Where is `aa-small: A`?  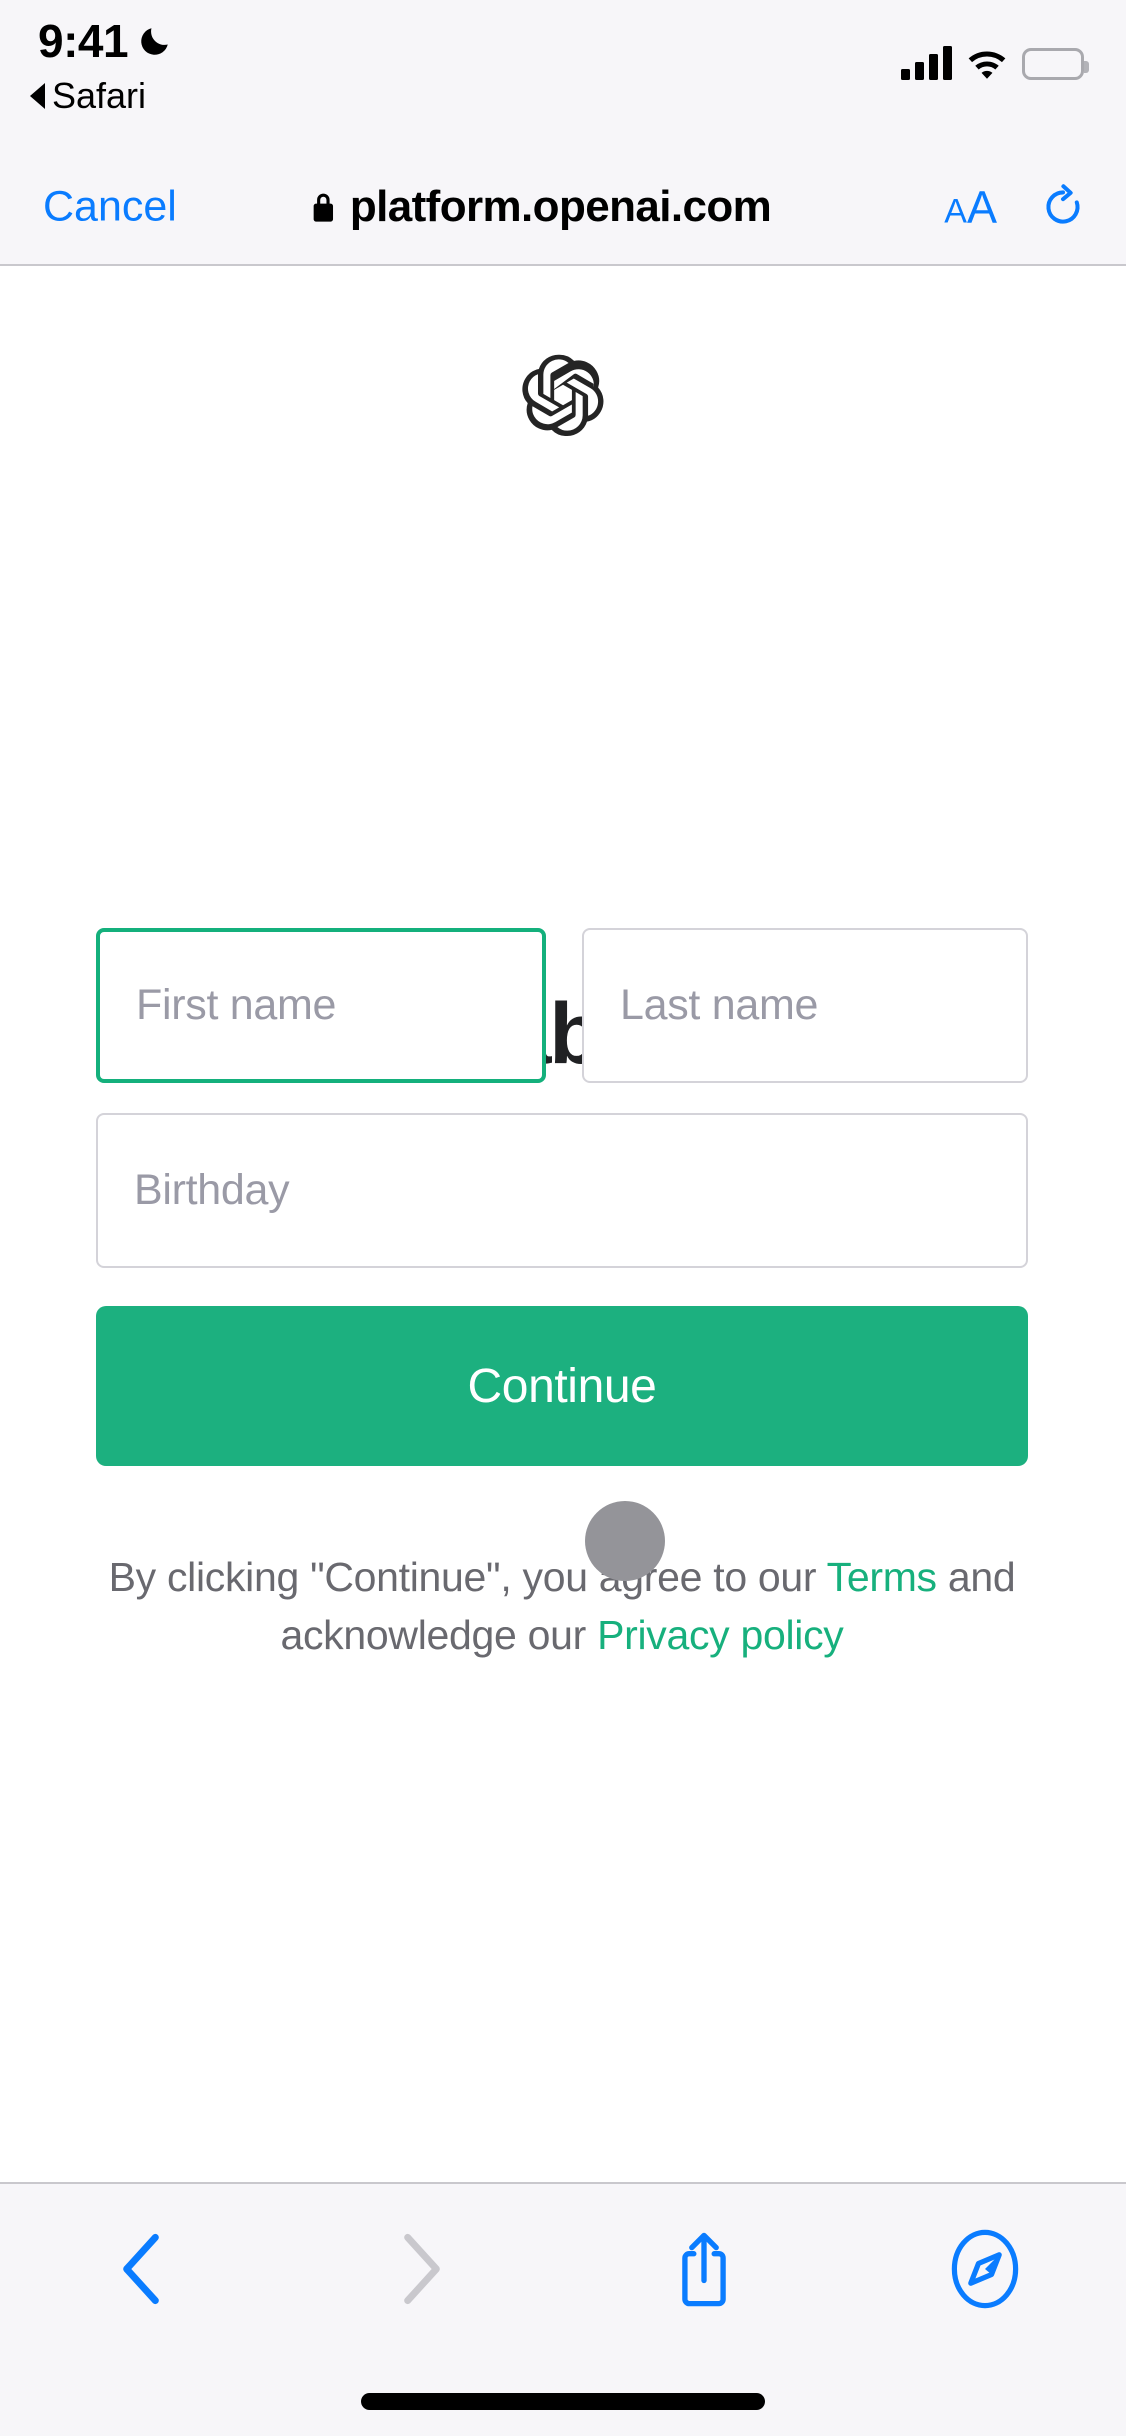 aa-small: A is located at coordinates (955, 211).